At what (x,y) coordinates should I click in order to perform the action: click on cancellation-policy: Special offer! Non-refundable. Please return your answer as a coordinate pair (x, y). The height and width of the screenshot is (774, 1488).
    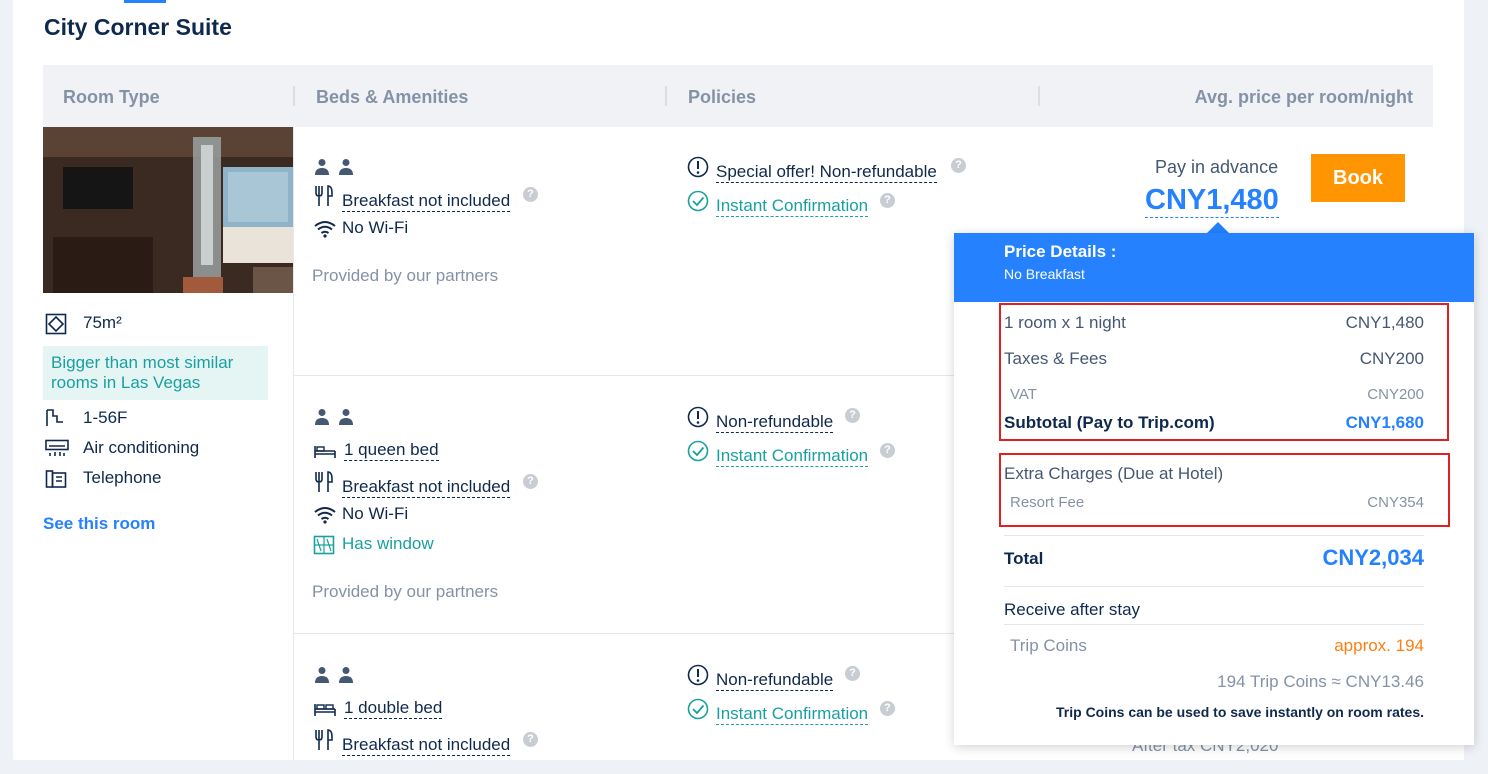
    Looking at the image, I should click on (826, 172).